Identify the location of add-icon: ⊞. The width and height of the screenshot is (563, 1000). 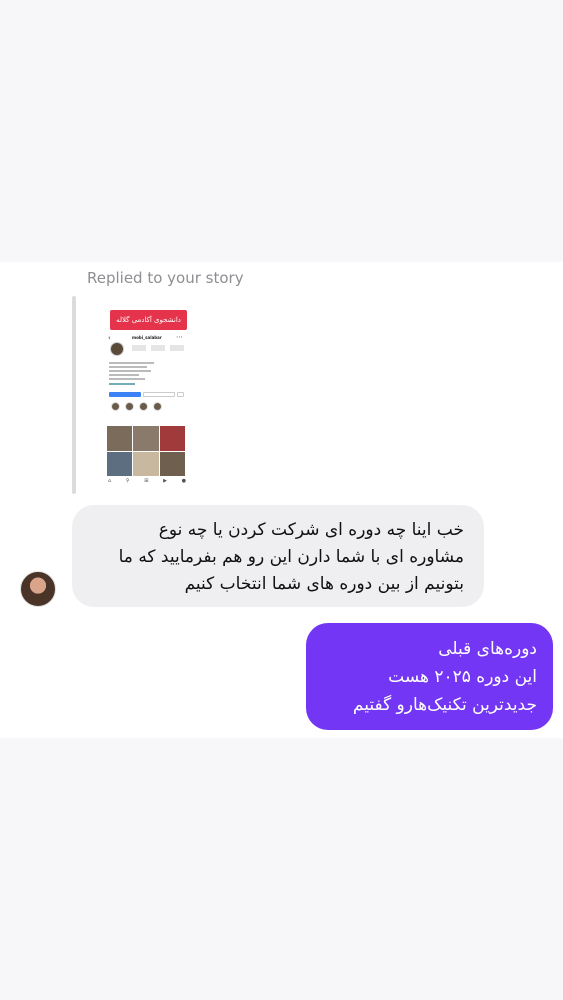
(146, 481).